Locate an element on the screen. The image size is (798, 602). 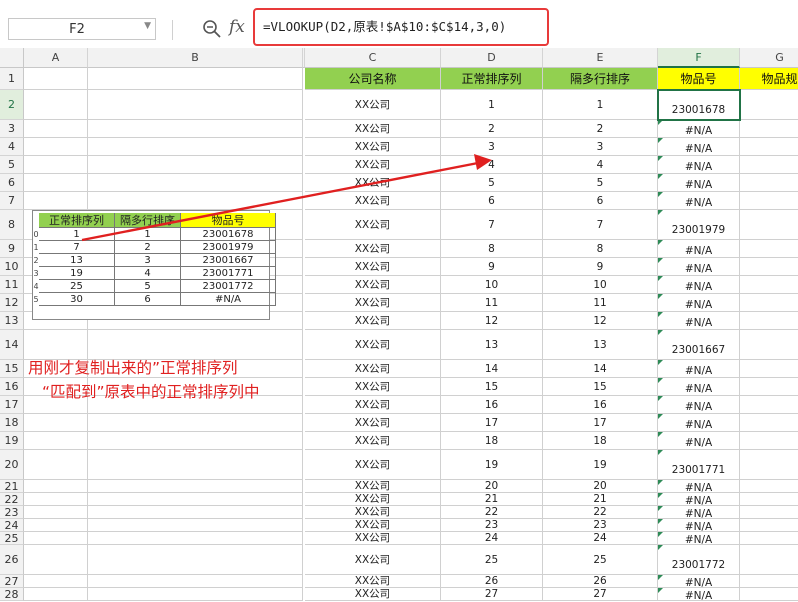
red-arrow is located at coordinates (286, 198).